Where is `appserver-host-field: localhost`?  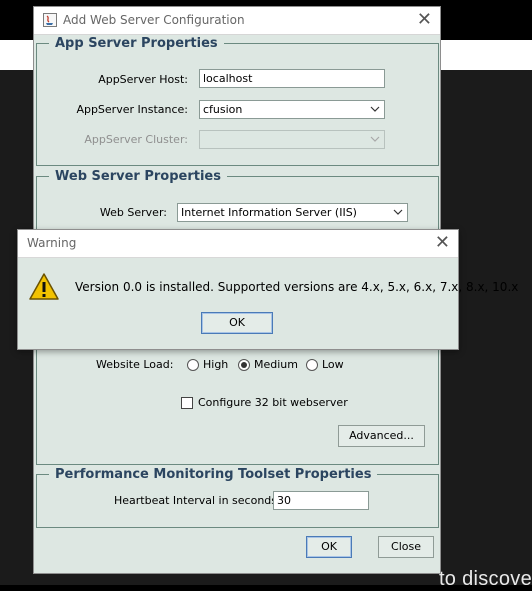
appserver-host-field: localhost is located at coordinates (292, 78).